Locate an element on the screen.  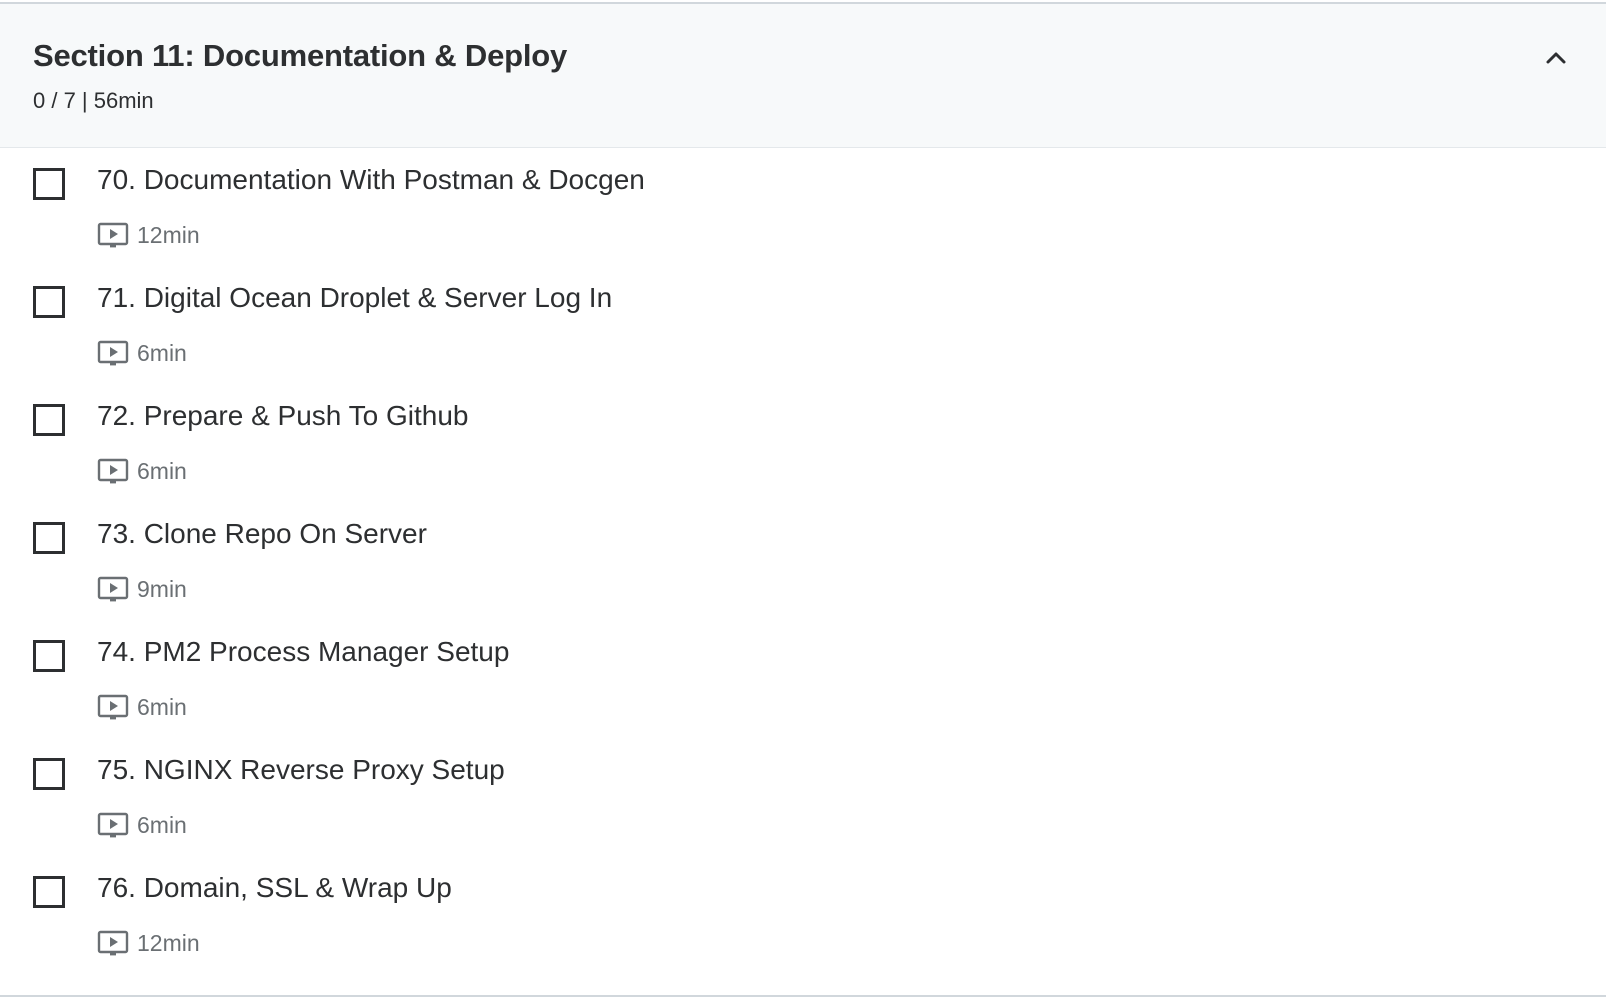
lecture-item: 75. NGINX Reverse Proxy Setup 6min is located at coordinates (803, 798).